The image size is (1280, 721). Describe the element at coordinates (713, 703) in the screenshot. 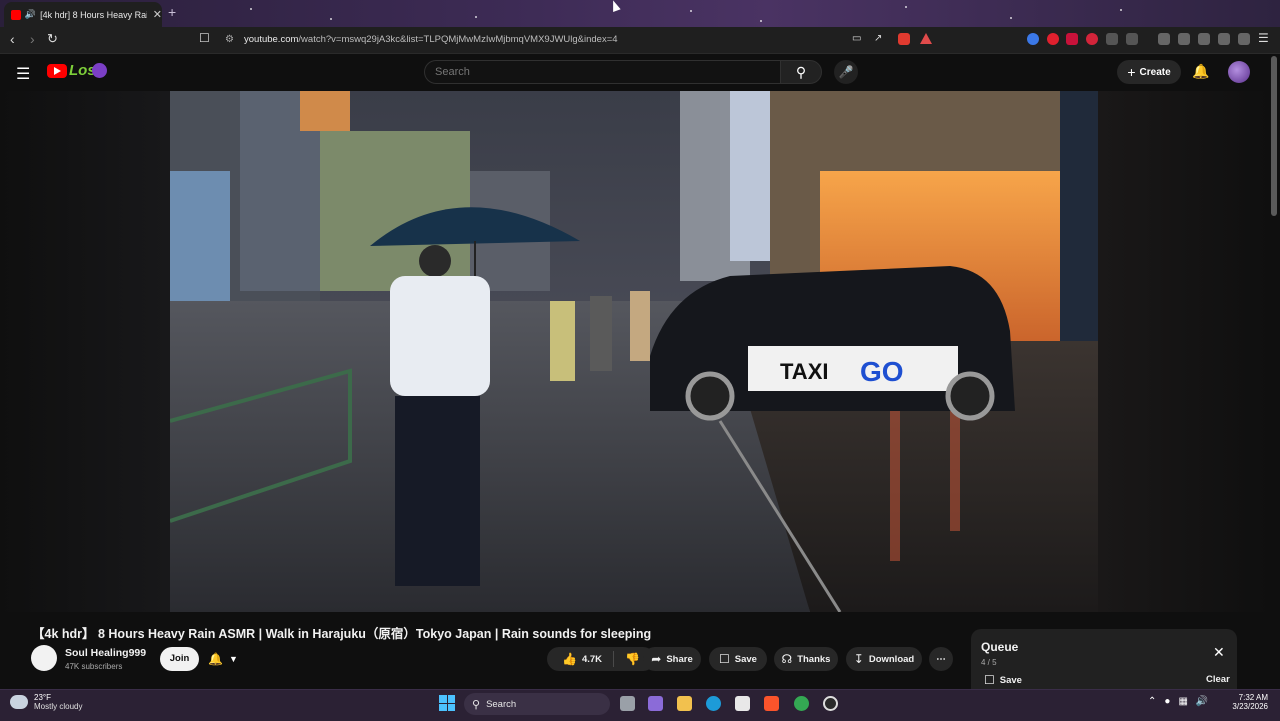

I see `edge-browser-icon` at that location.